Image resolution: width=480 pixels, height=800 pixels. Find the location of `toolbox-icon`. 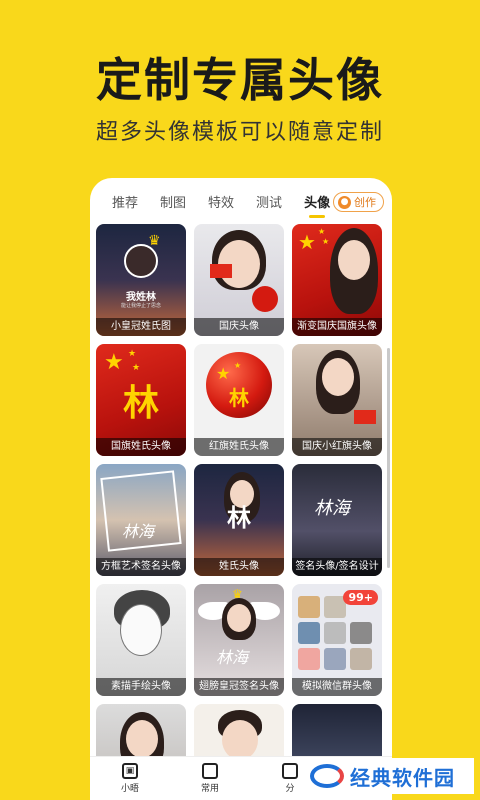

toolbox-icon is located at coordinates (210, 771).